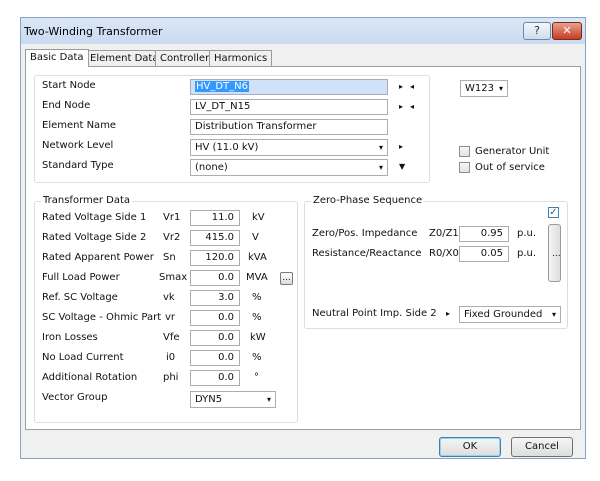 This screenshot has height=481, width=600. What do you see at coordinates (402, 166) in the screenshot?
I see `filter-icon: ▼` at bounding box center [402, 166].